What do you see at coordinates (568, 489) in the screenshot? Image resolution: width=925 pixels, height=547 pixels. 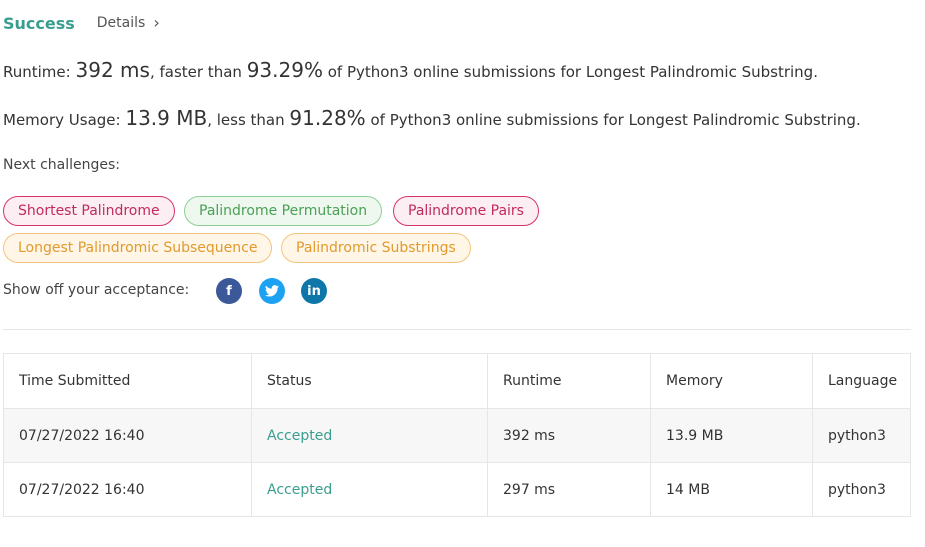 I see `cell-runtime: 297 ms` at bounding box center [568, 489].